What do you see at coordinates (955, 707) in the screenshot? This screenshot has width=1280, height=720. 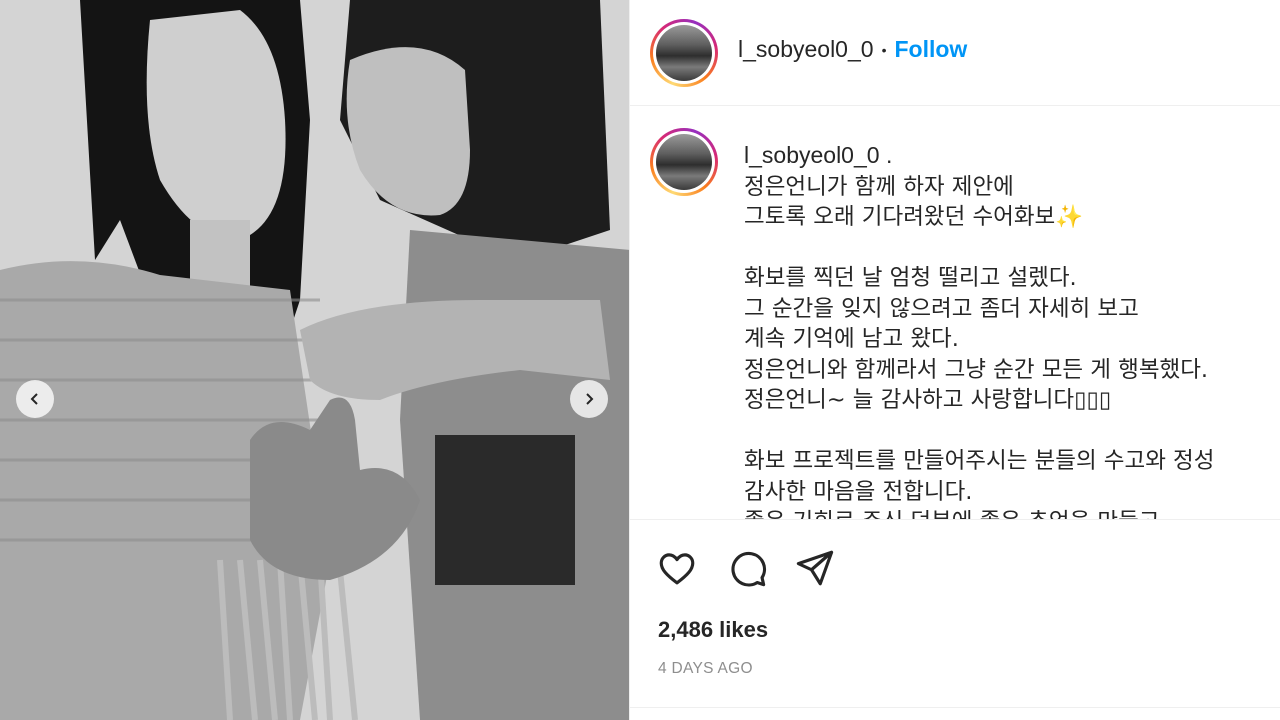 I see `divider` at bounding box center [955, 707].